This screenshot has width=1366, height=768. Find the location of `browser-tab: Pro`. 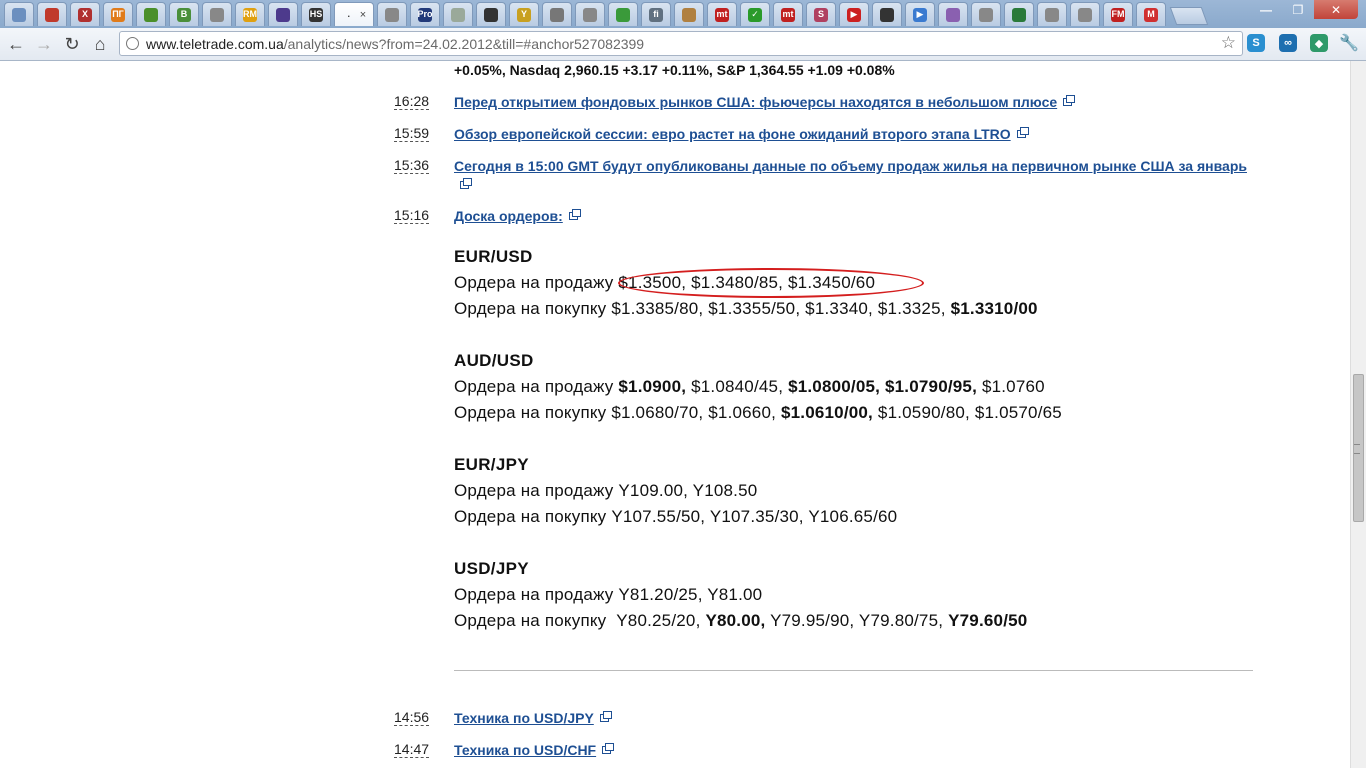

browser-tab: Pro is located at coordinates (425, 14).